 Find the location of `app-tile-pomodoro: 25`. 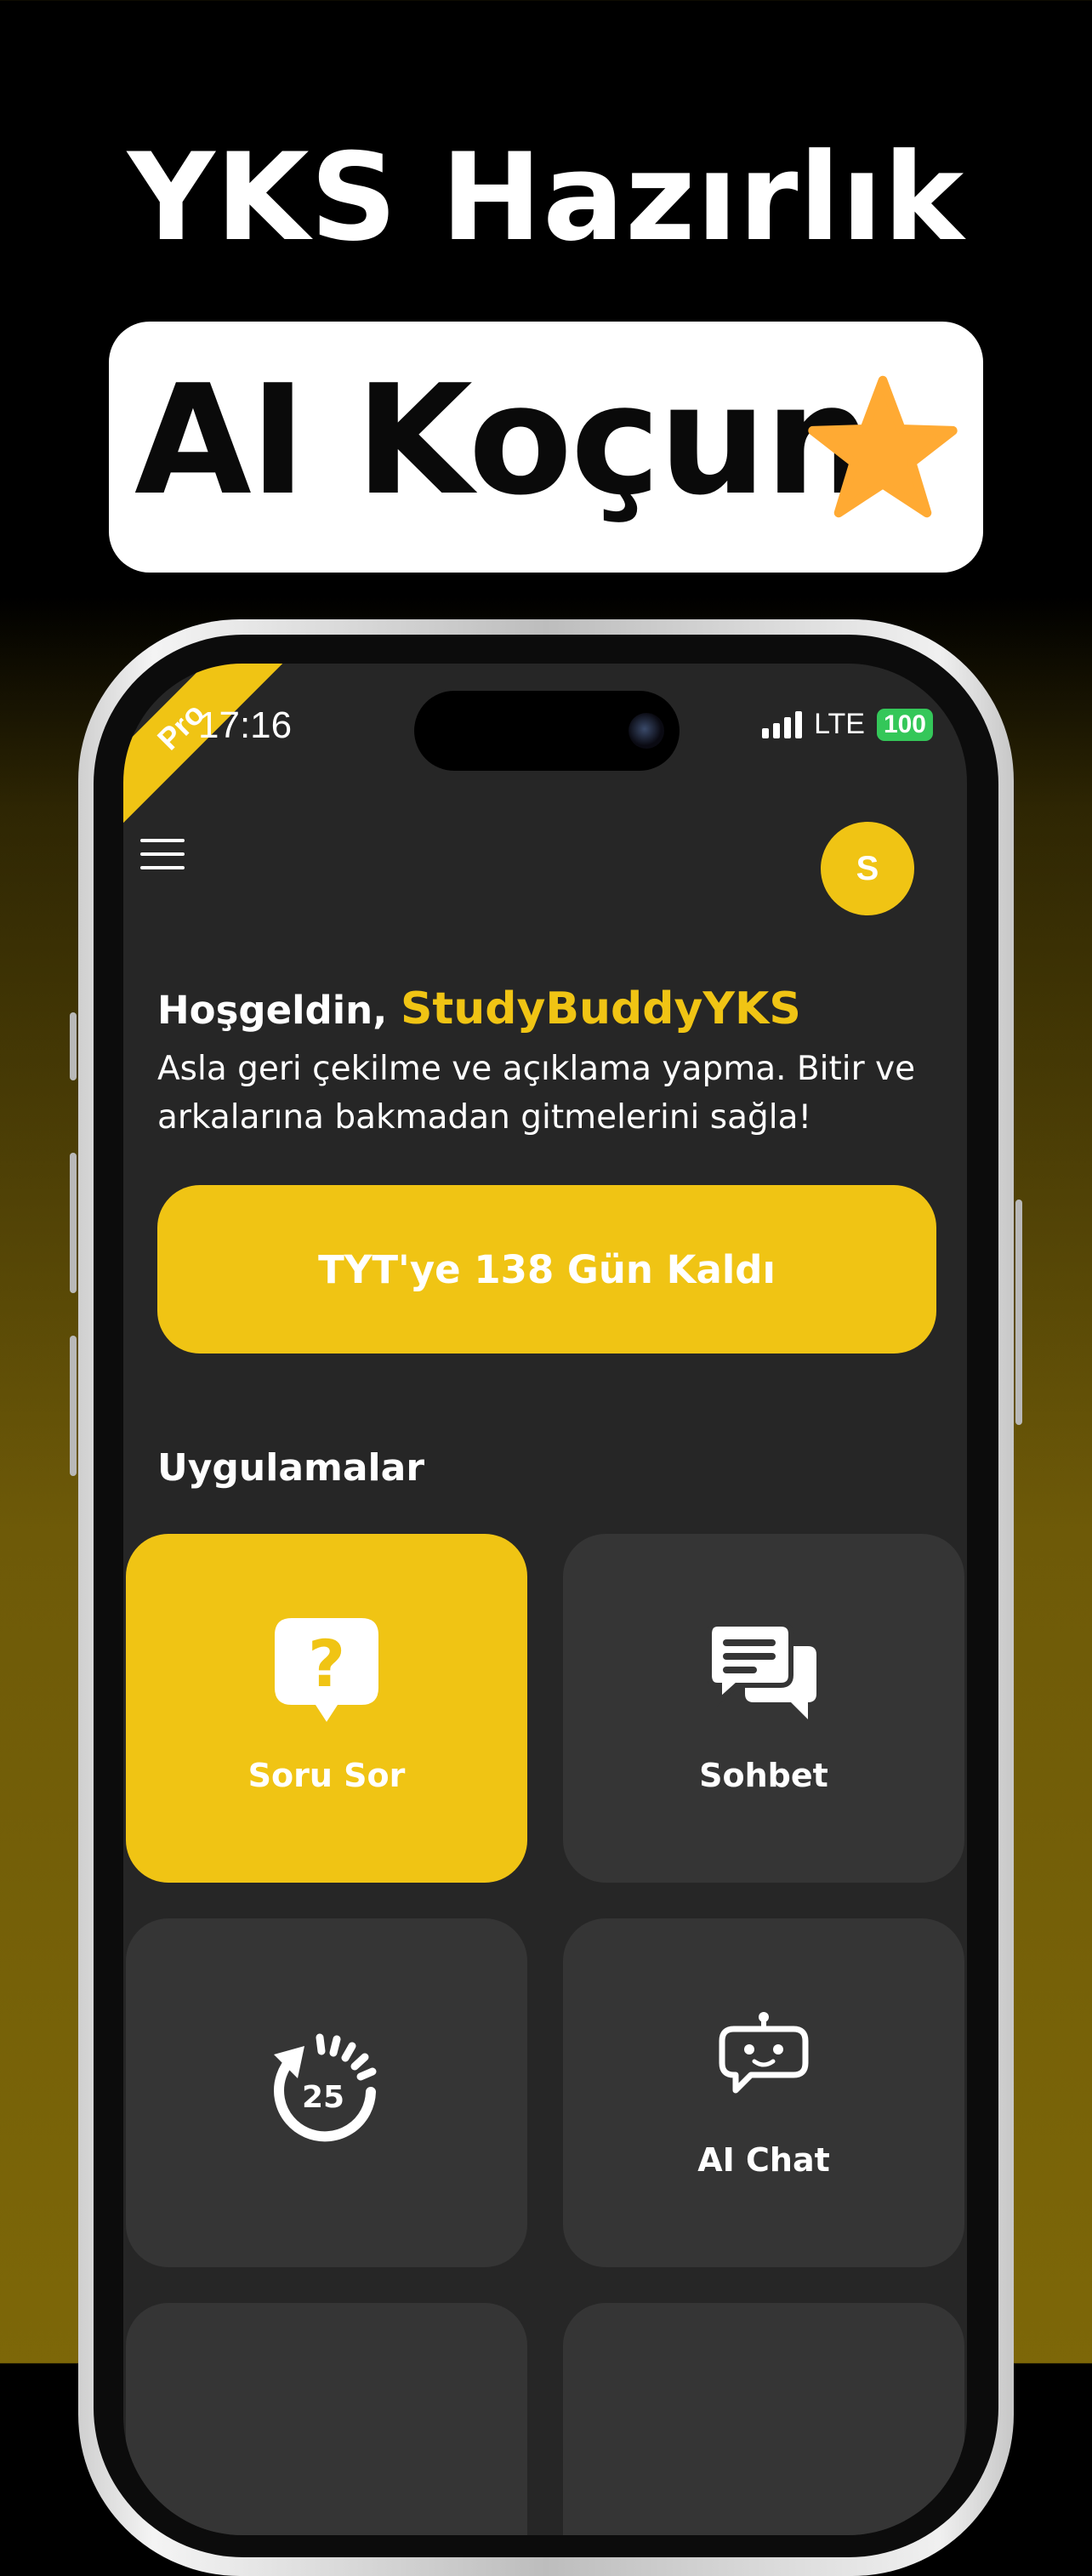

app-tile-pomodoro: 25 is located at coordinates (326, 2092).